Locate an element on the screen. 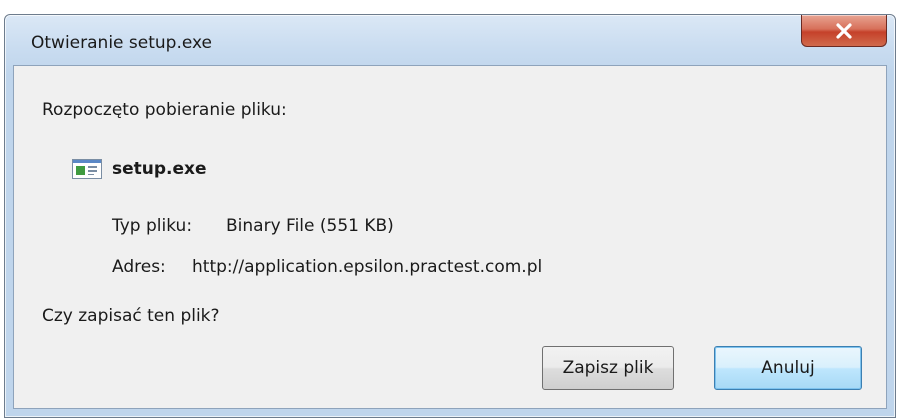  file-type-label: Typ pliku: is located at coordinates (152, 226).